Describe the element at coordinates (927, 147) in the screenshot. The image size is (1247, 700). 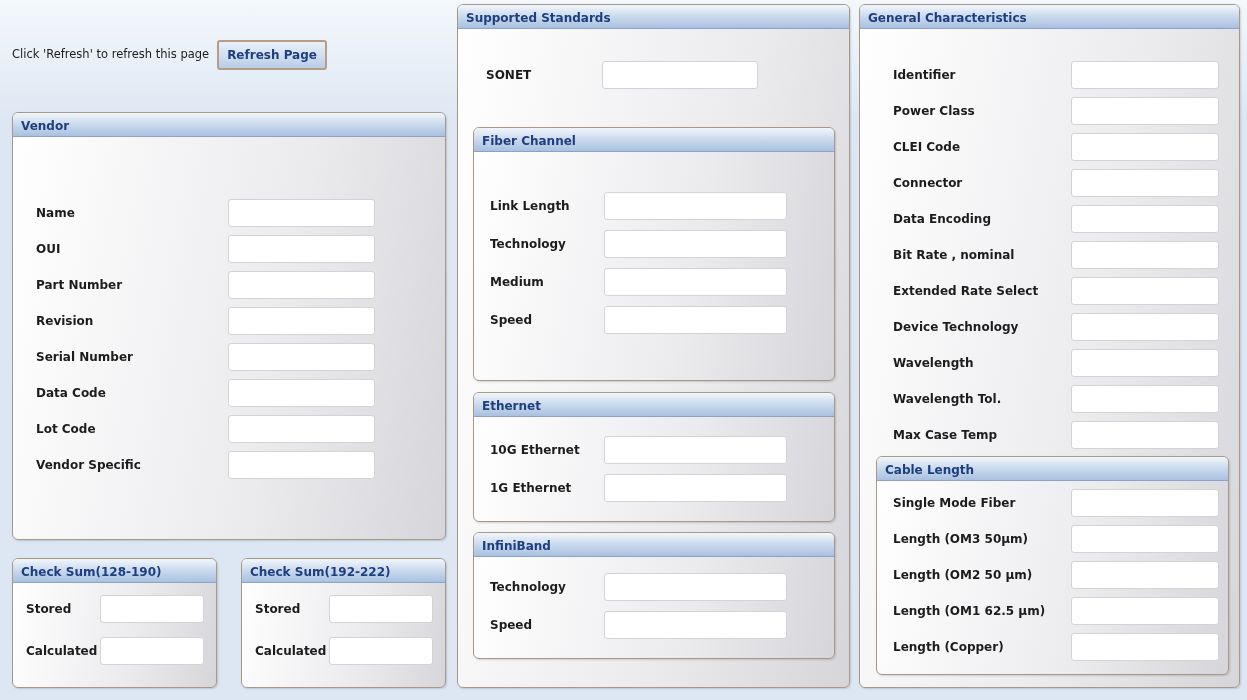
I see `field-label: CLEI Code` at that location.